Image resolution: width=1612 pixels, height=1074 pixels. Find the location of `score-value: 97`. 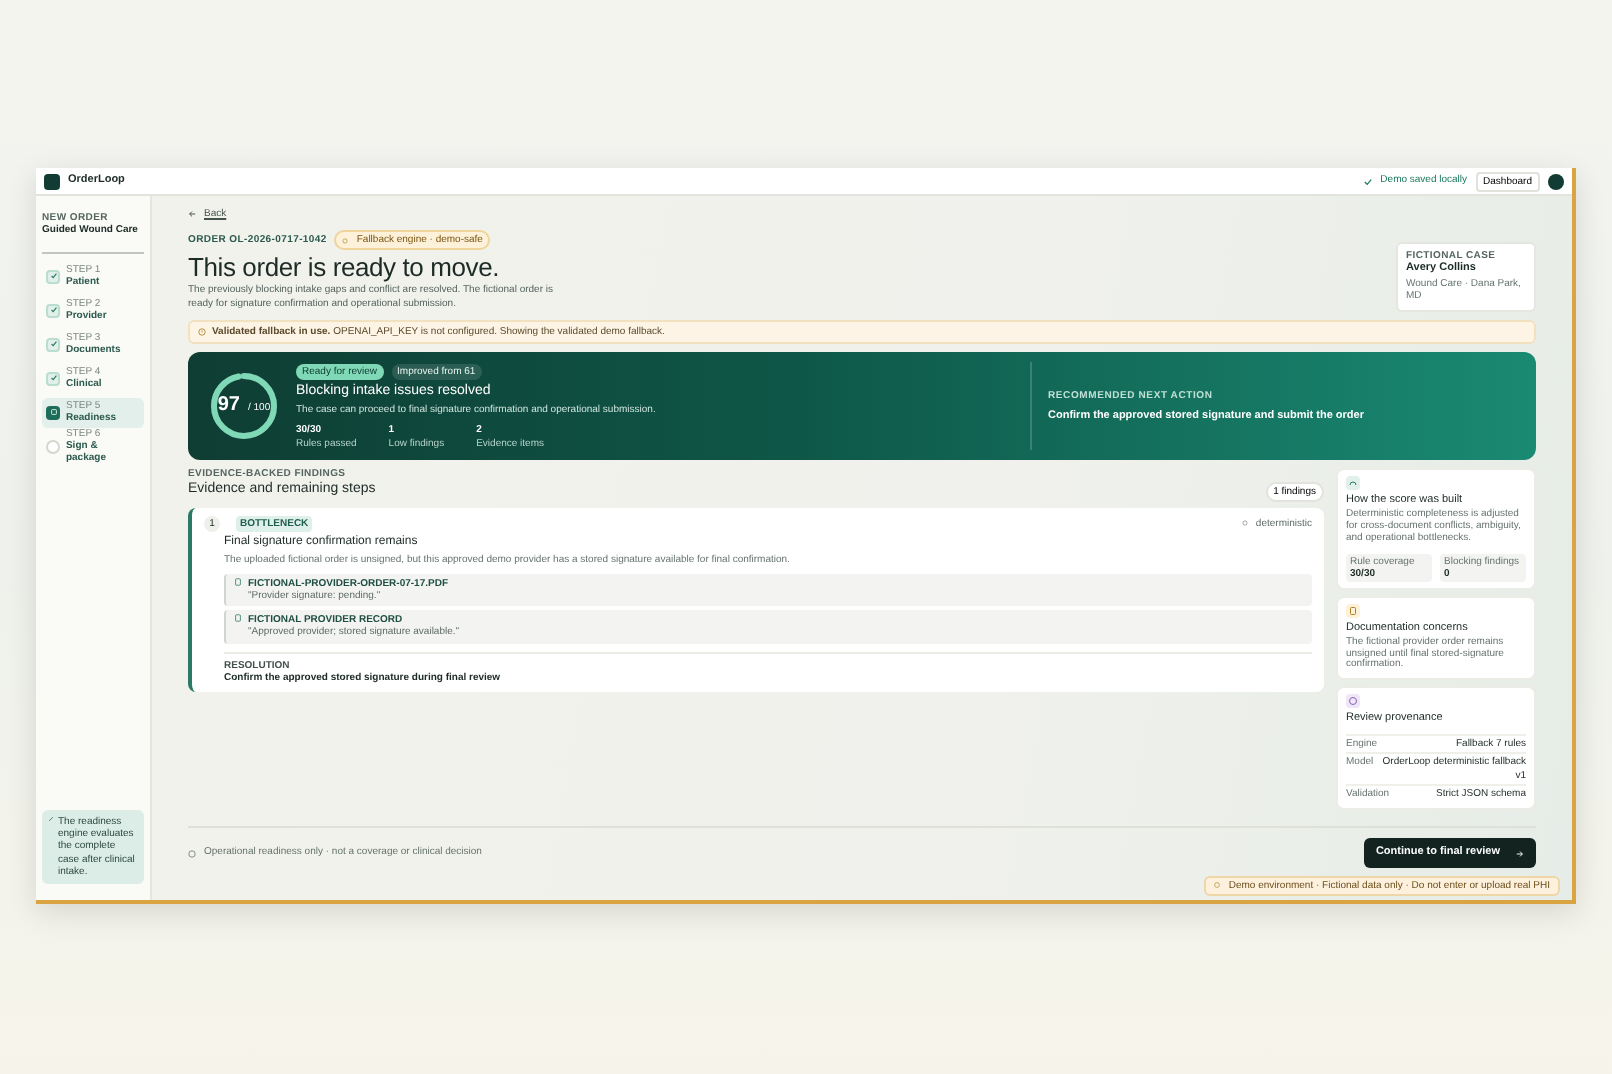

score-value: 97 is located at coordinates (228, 407).